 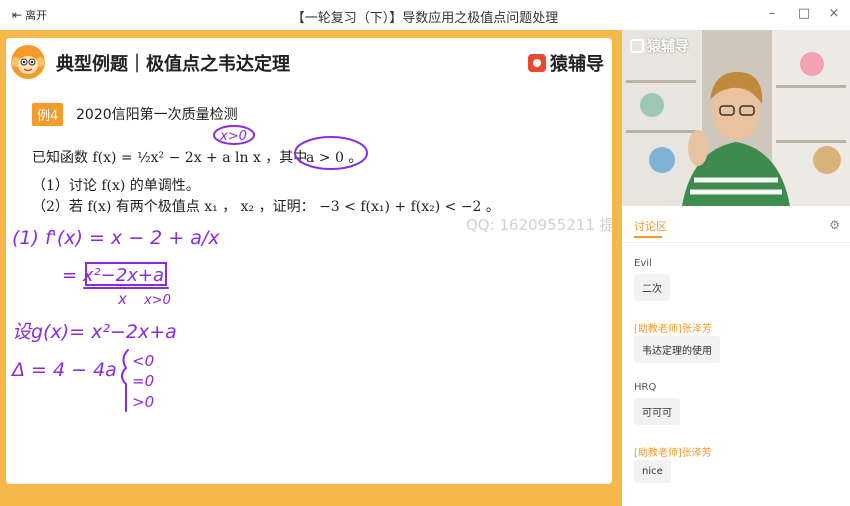 I want to click on window-title: 【一轮复习（下）】导数应用之极值点问题处理, so click(x=425, y=18).